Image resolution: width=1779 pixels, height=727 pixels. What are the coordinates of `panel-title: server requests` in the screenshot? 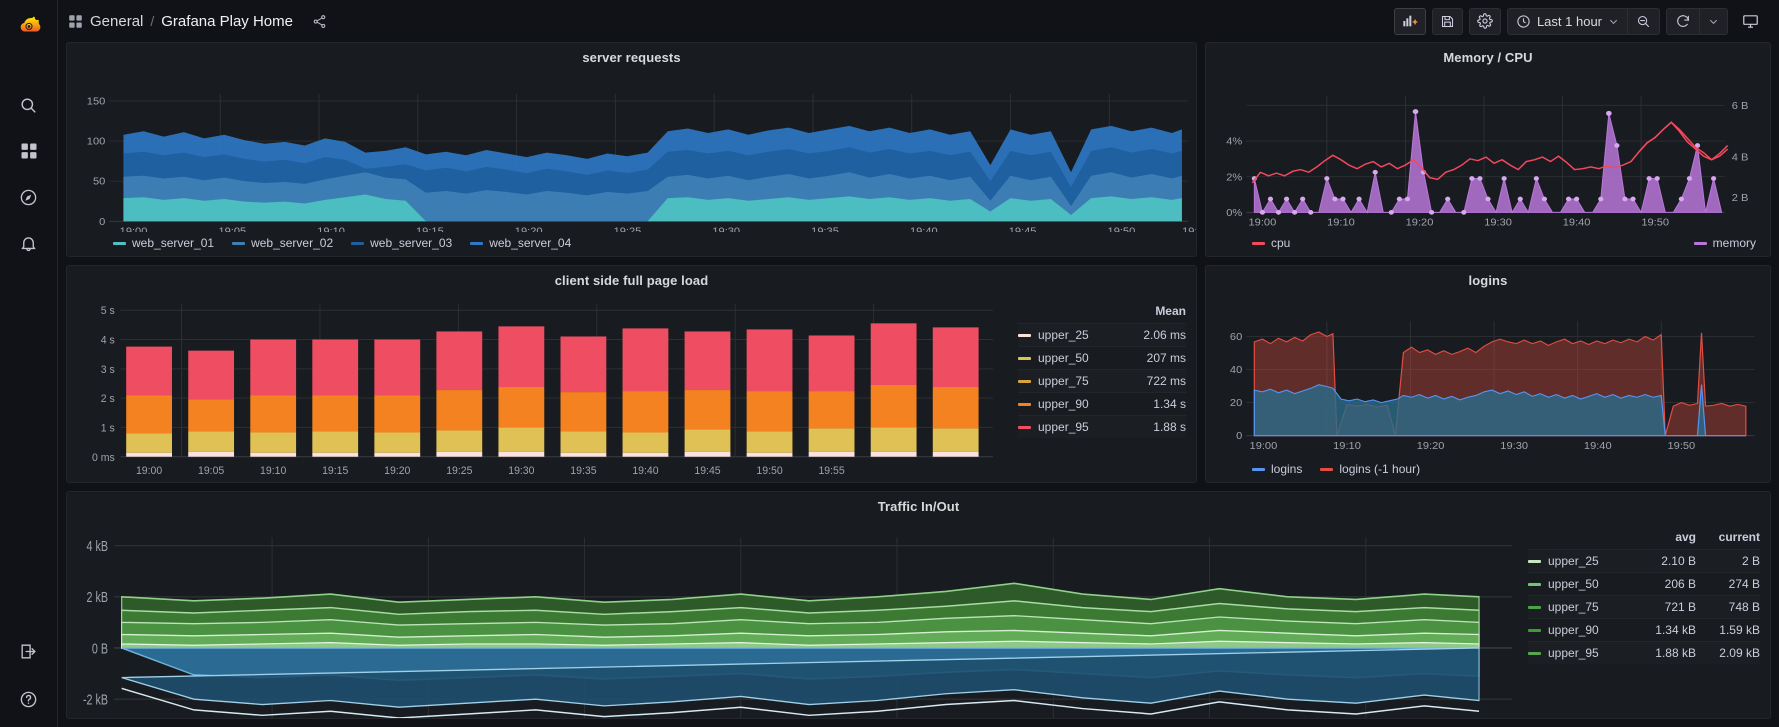 It's located at (631, 57).